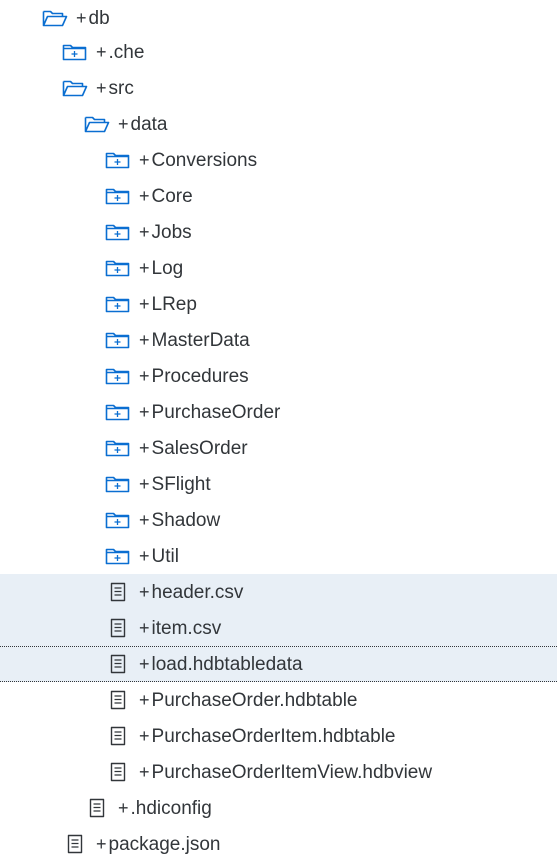  What do you see at coordinates (278, 448) in the screenshot?
I see `tree-item-salesorder: + SalesOrder` at bounding box center [278, 448].